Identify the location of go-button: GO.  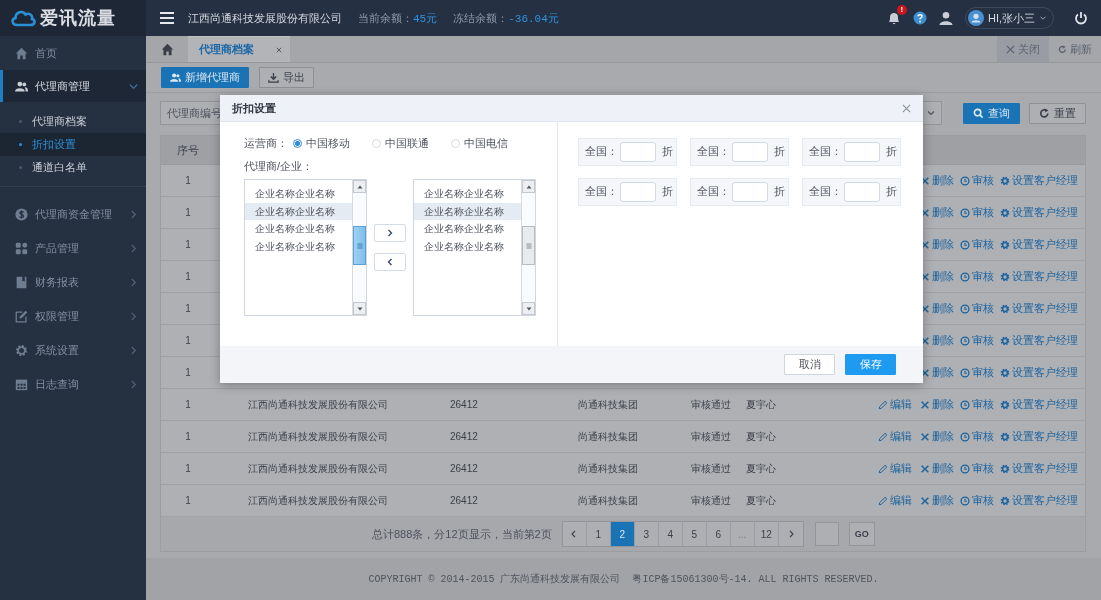
(861, 534).